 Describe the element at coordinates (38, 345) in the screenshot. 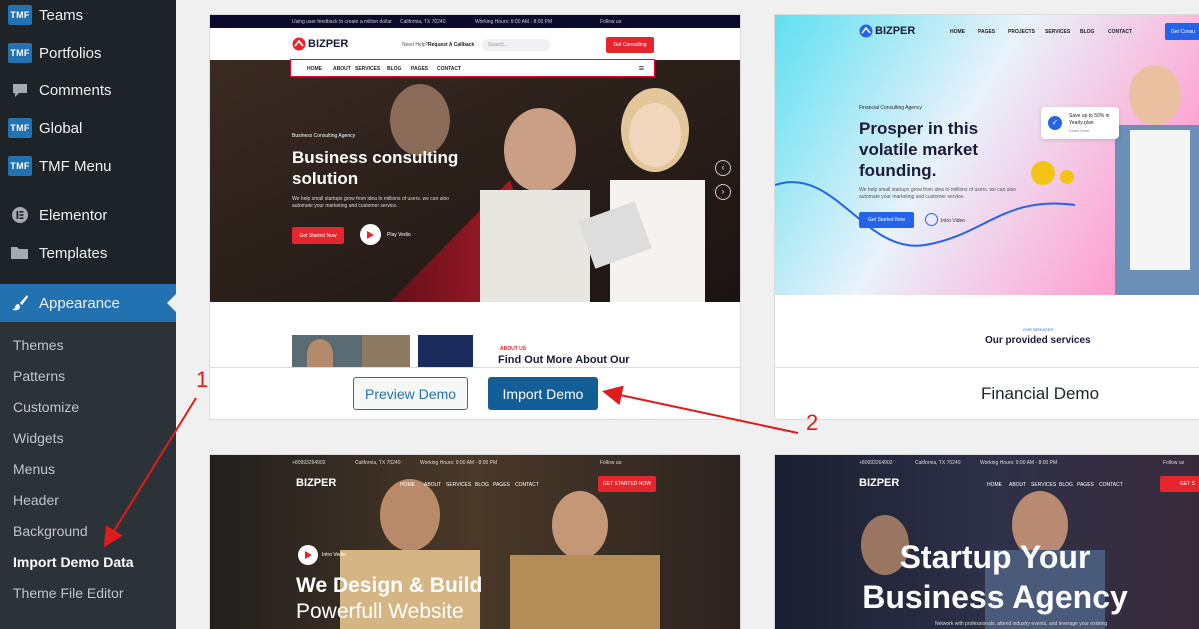

I see `submenu-themes: Themes` at that location.